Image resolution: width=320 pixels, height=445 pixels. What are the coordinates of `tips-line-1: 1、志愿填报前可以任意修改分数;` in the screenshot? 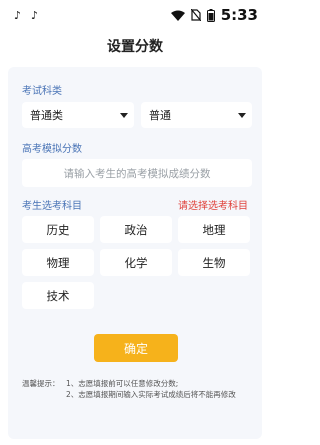 It's located at (122, 383).